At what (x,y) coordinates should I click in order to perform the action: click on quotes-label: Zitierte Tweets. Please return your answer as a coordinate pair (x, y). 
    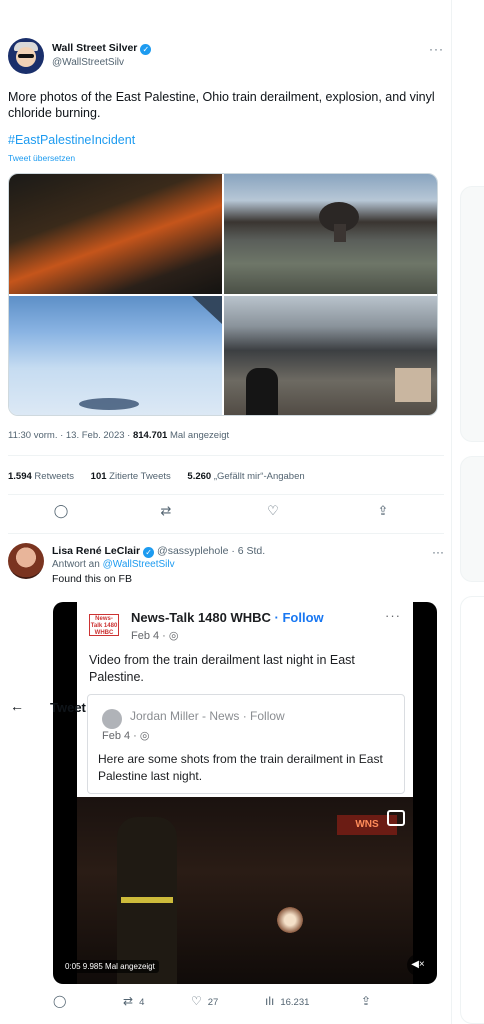
    Looking at the image, I should click on (138, 476).